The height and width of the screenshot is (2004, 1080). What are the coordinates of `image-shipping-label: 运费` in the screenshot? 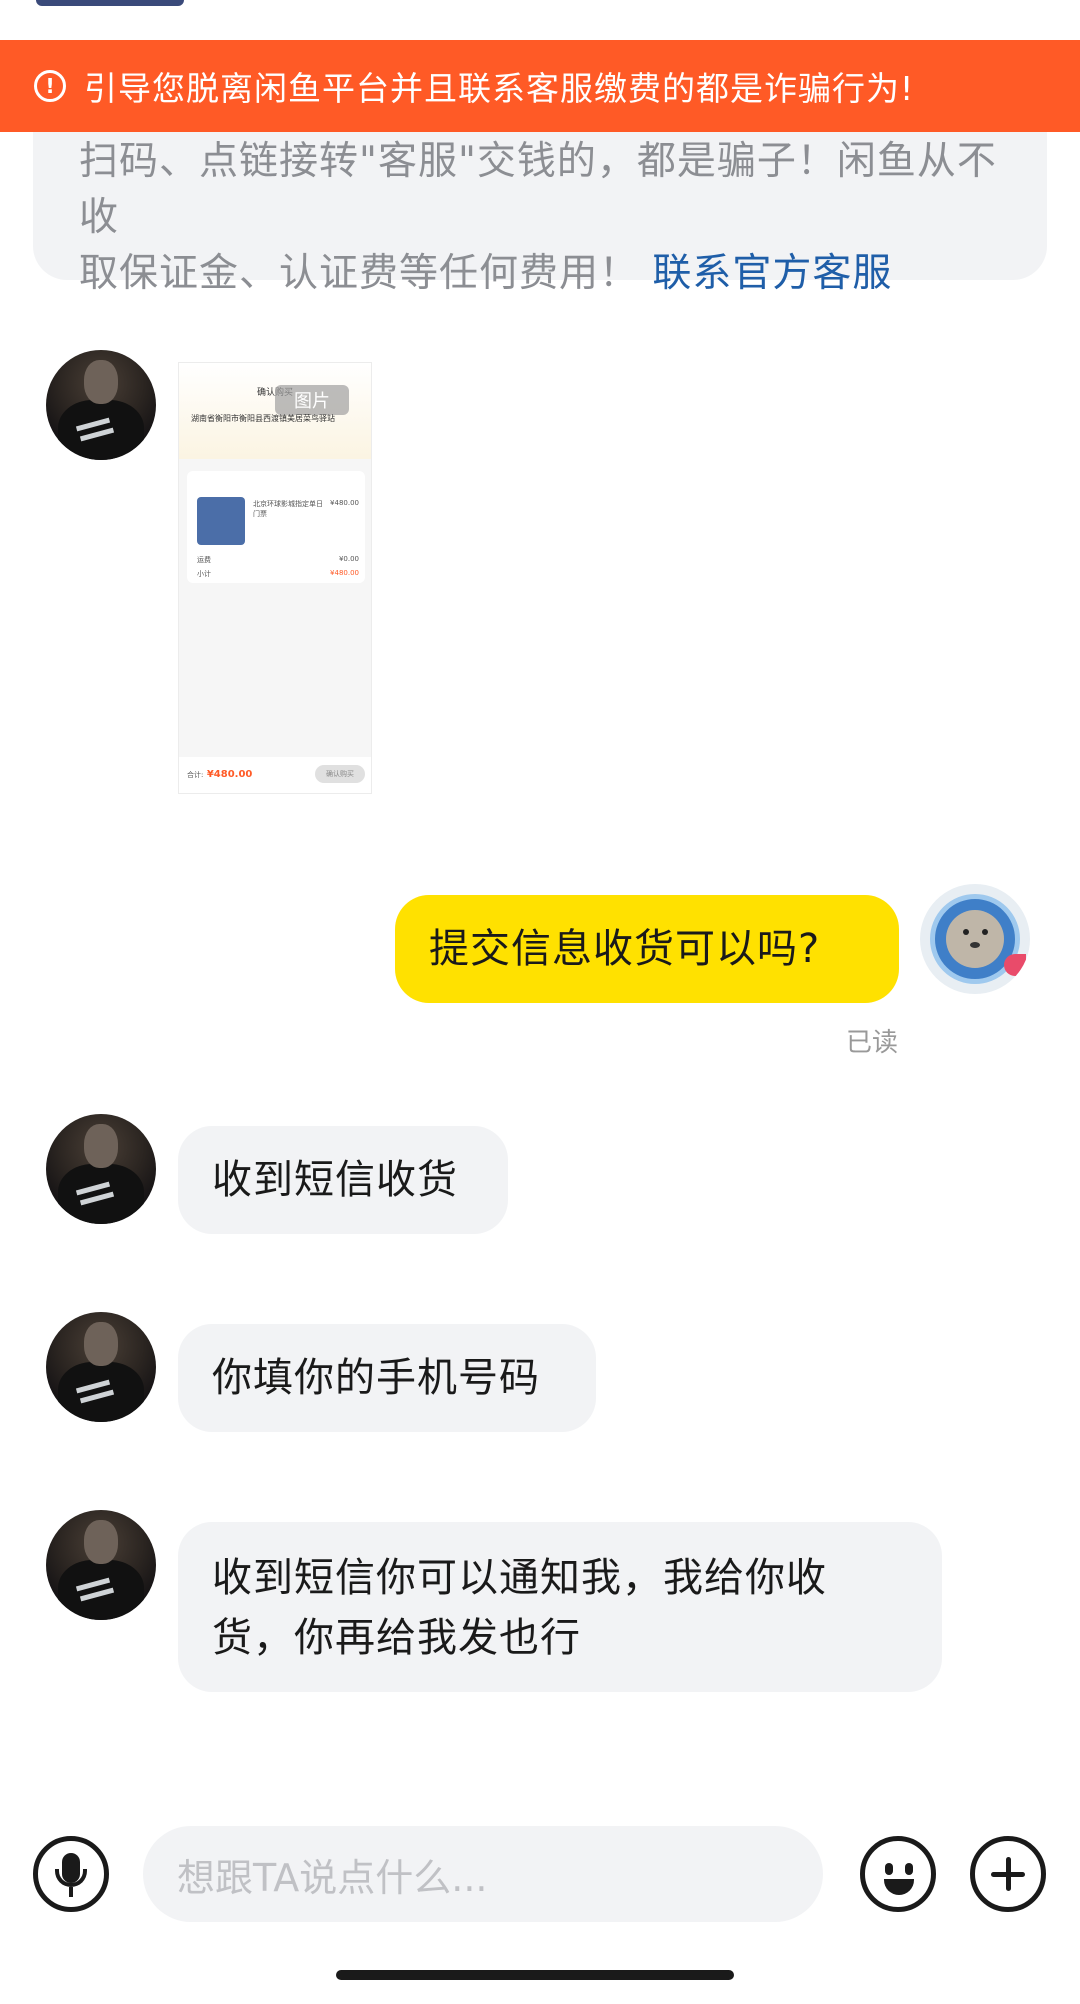 It's located at (204, 560).